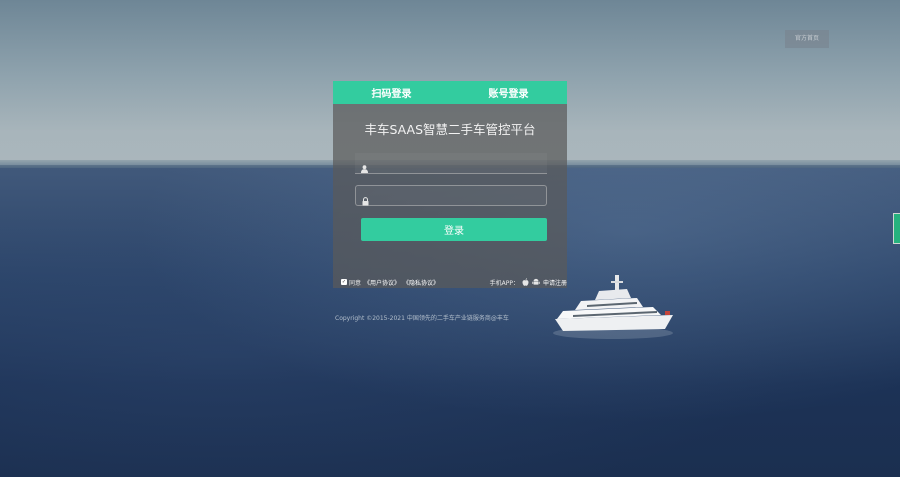 Image resolution: width=900 pixels, height=477 pixels. What do you see at coordinates (382, 282) in the screenshot?
I see `user-agreement-link: 《用户协议》` at bounding box center [382, 282].